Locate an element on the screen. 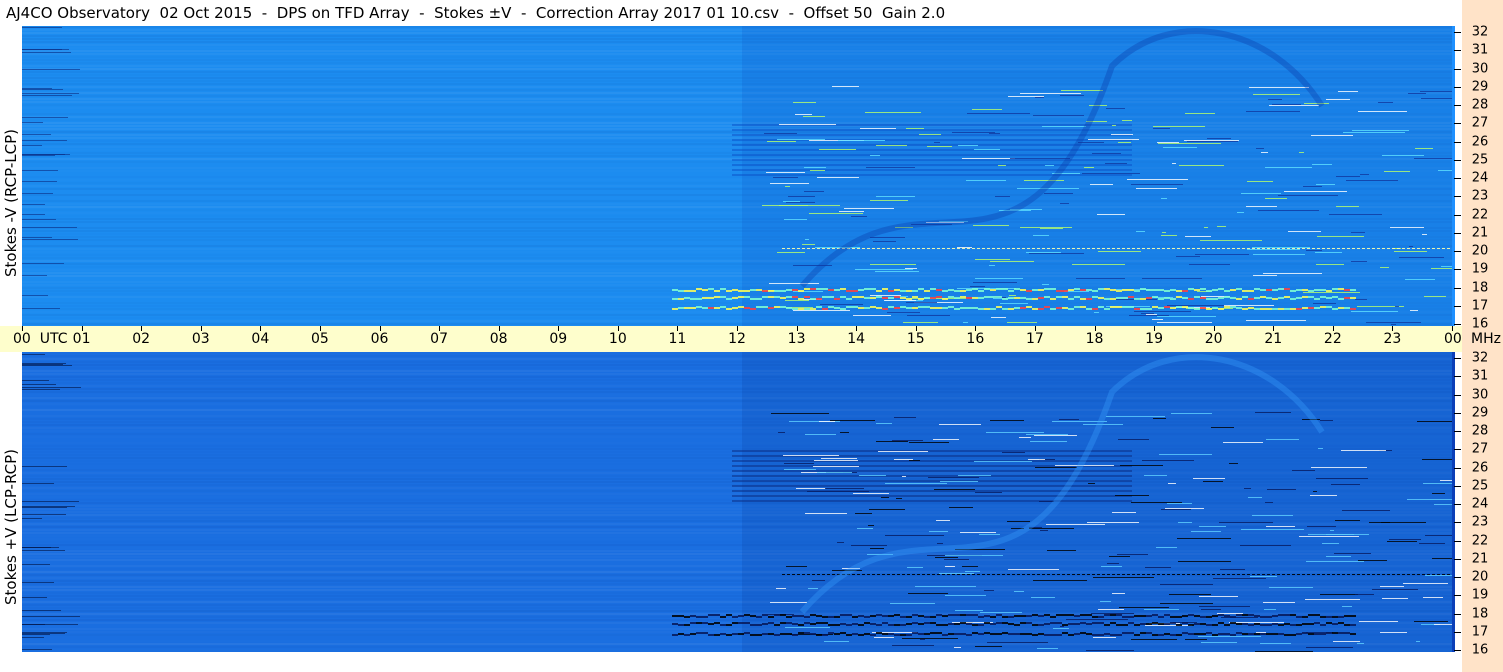  frequency-tick-label: 16 is located at coordinates (1480, 324).